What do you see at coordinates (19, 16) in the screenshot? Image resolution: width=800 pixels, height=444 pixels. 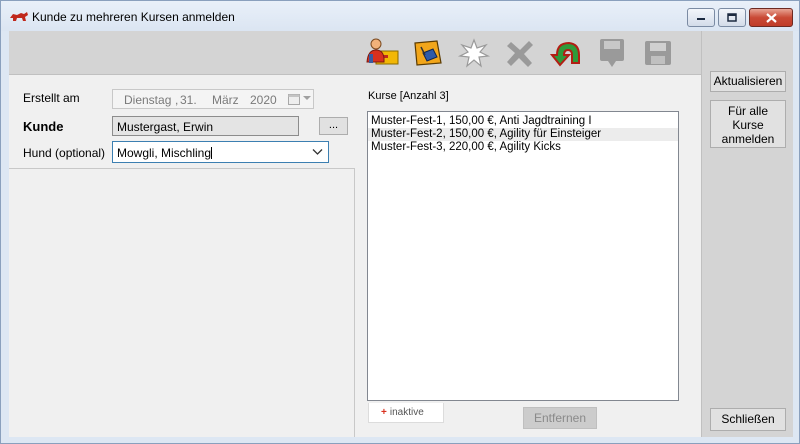 I see `dog-app-icon` at bounding box center [19, 16].